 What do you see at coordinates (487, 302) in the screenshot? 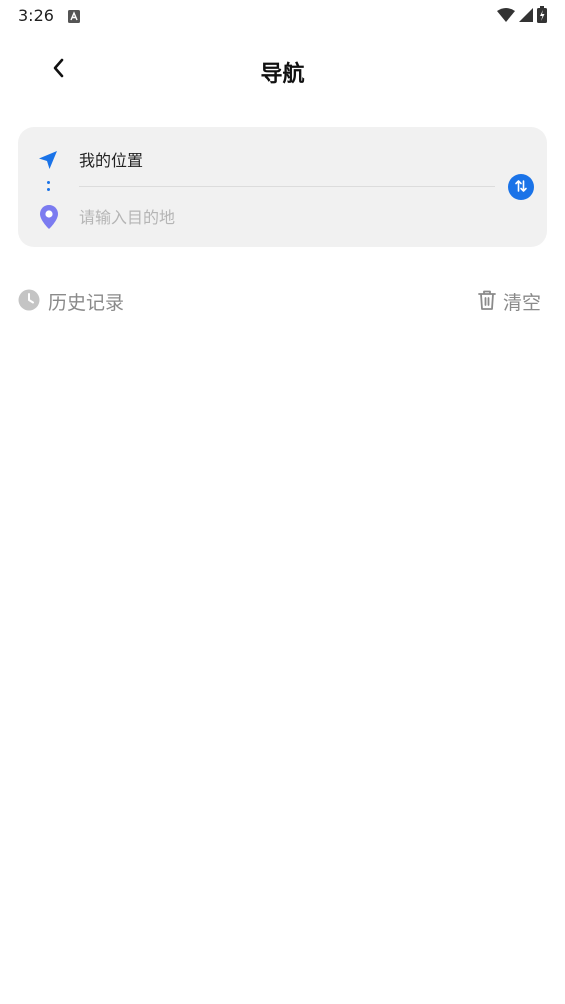
I see `trash-icon` at bounding box center [487, 302].